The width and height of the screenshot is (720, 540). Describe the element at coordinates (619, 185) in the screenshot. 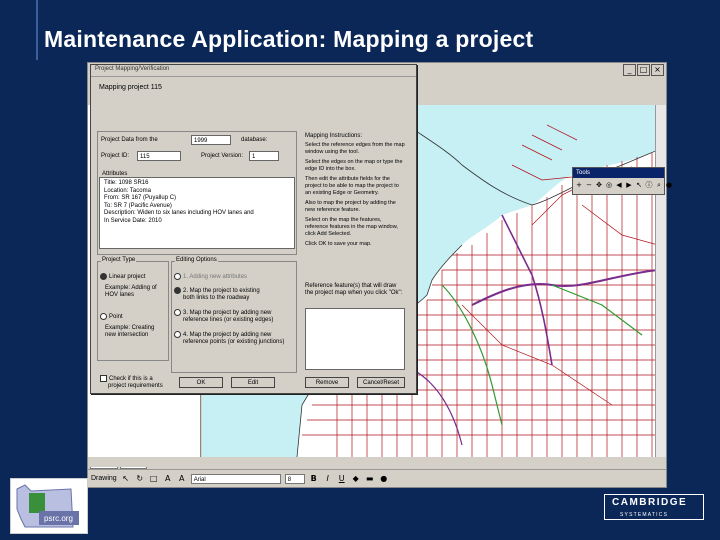

I see `back-icon: ◀` at that location.